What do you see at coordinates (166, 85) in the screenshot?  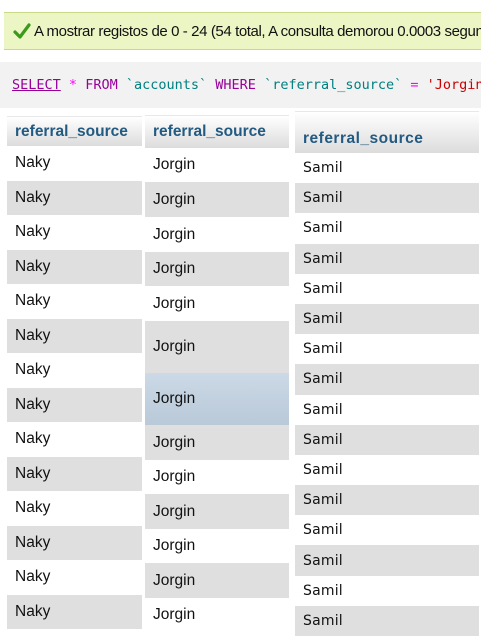 I see `sql-table-name: `accounts`` at bounding box center [166, 85].